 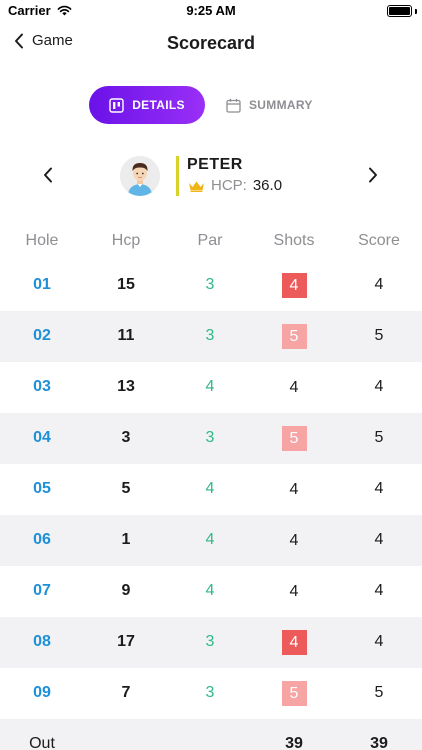 I want to click on navigation-bar: Game Scorecard, so click(x=211, y=44).